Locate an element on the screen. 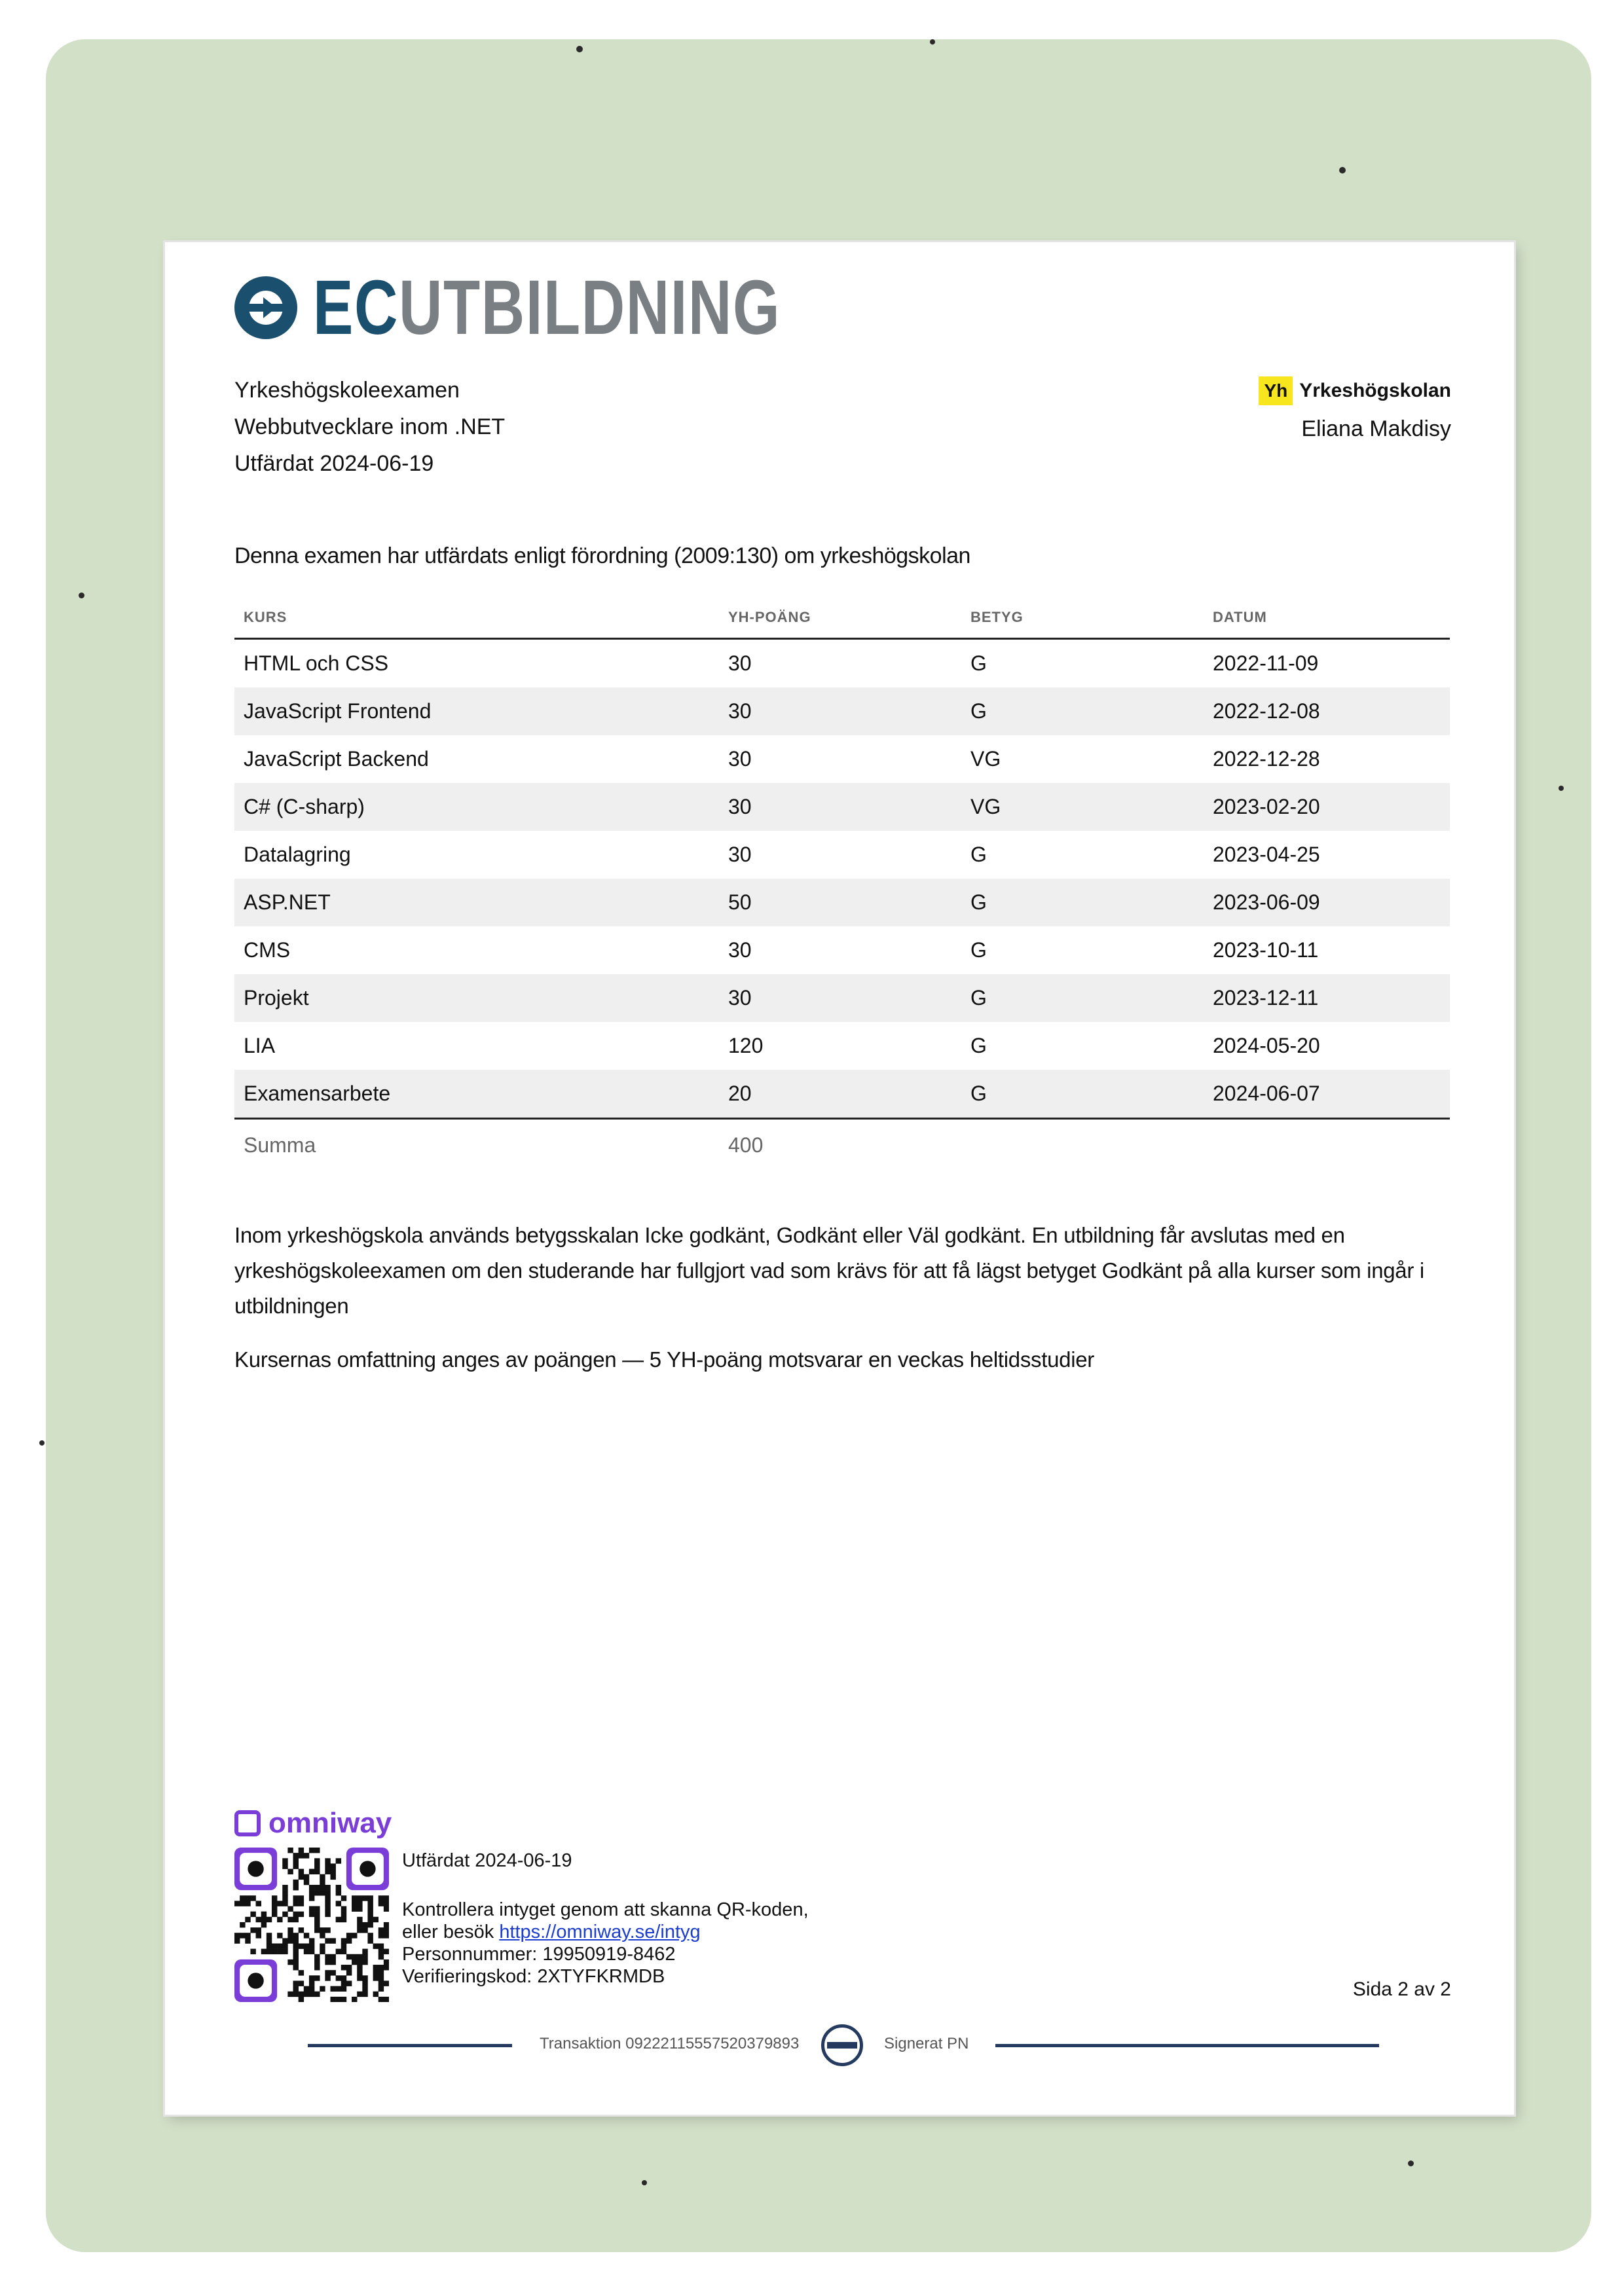 Image resolution: width=1624 pixels, height=2296 pixels. divider-left is located at coordinates (410, 2045).